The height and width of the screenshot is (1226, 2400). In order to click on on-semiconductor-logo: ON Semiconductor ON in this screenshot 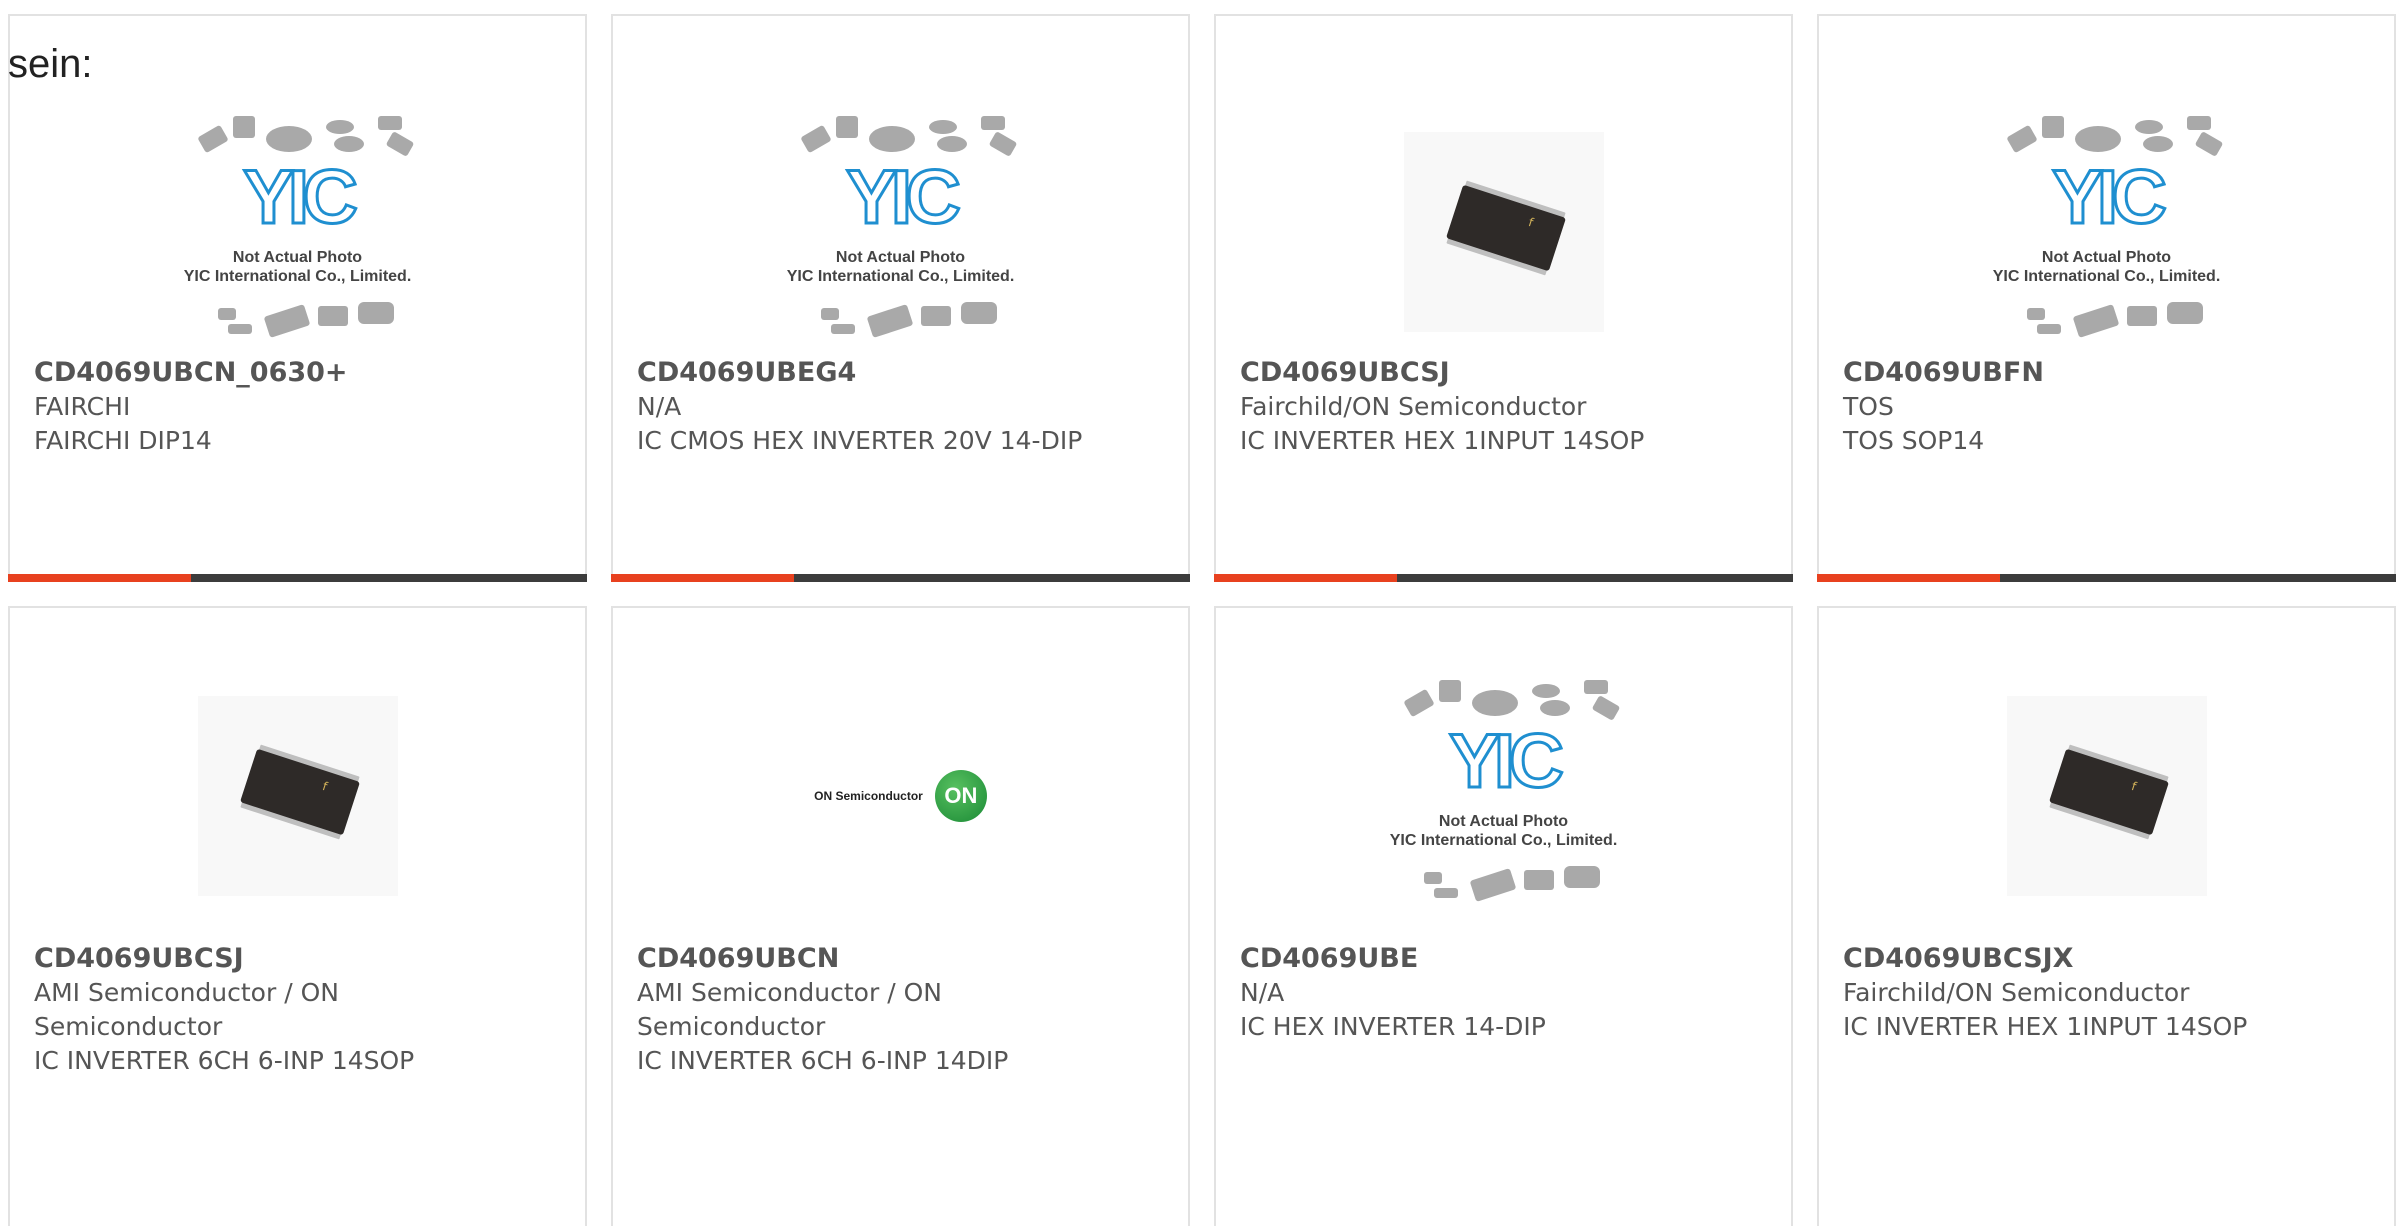, I will do `click(900, 796)`.